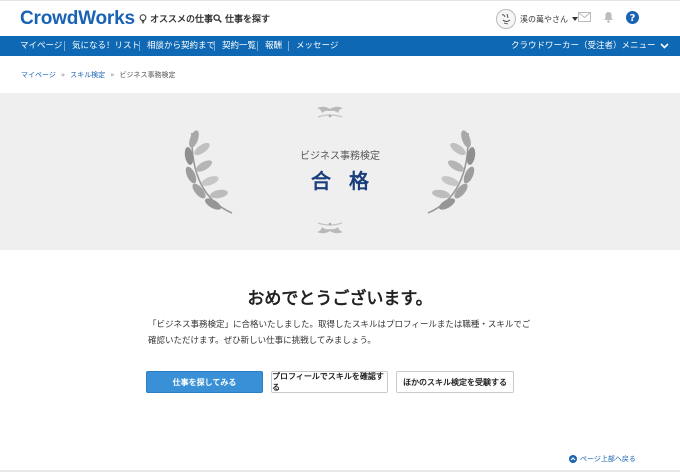 The width and height of the screenshot is (680, 472). I want to click on breadcrumb-mypage: マイページ, so click(38, 75).